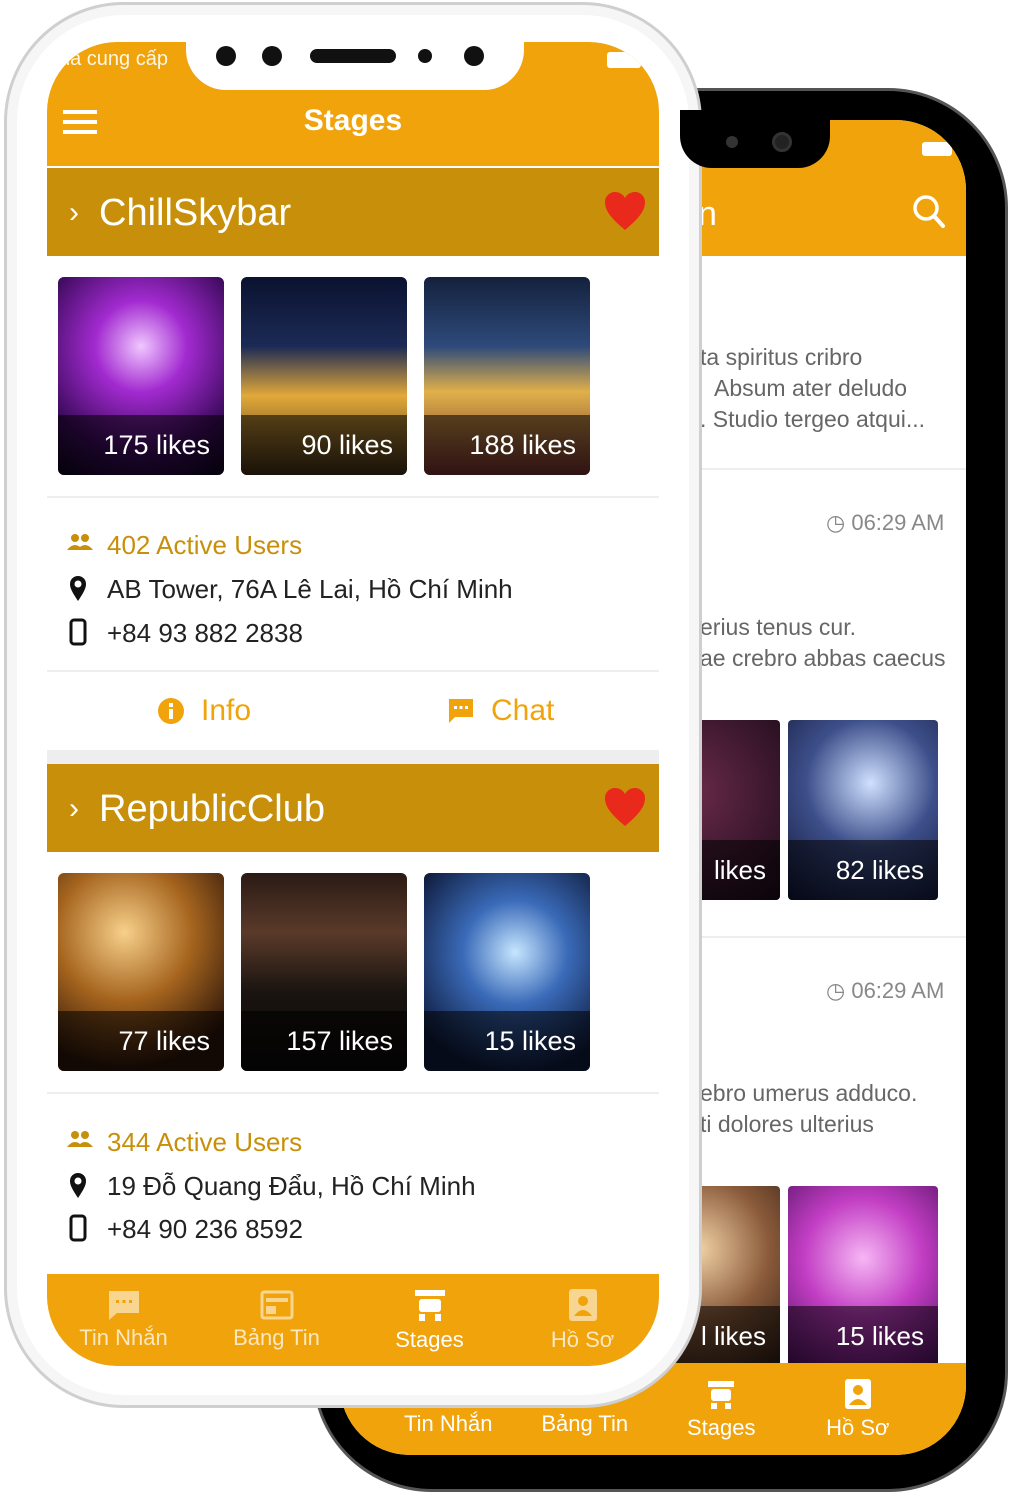 This screenshot has width=1013, height=1497. Describe the element at coordinates (171, 711) in the screenshot. I see `info-icon` at that location.